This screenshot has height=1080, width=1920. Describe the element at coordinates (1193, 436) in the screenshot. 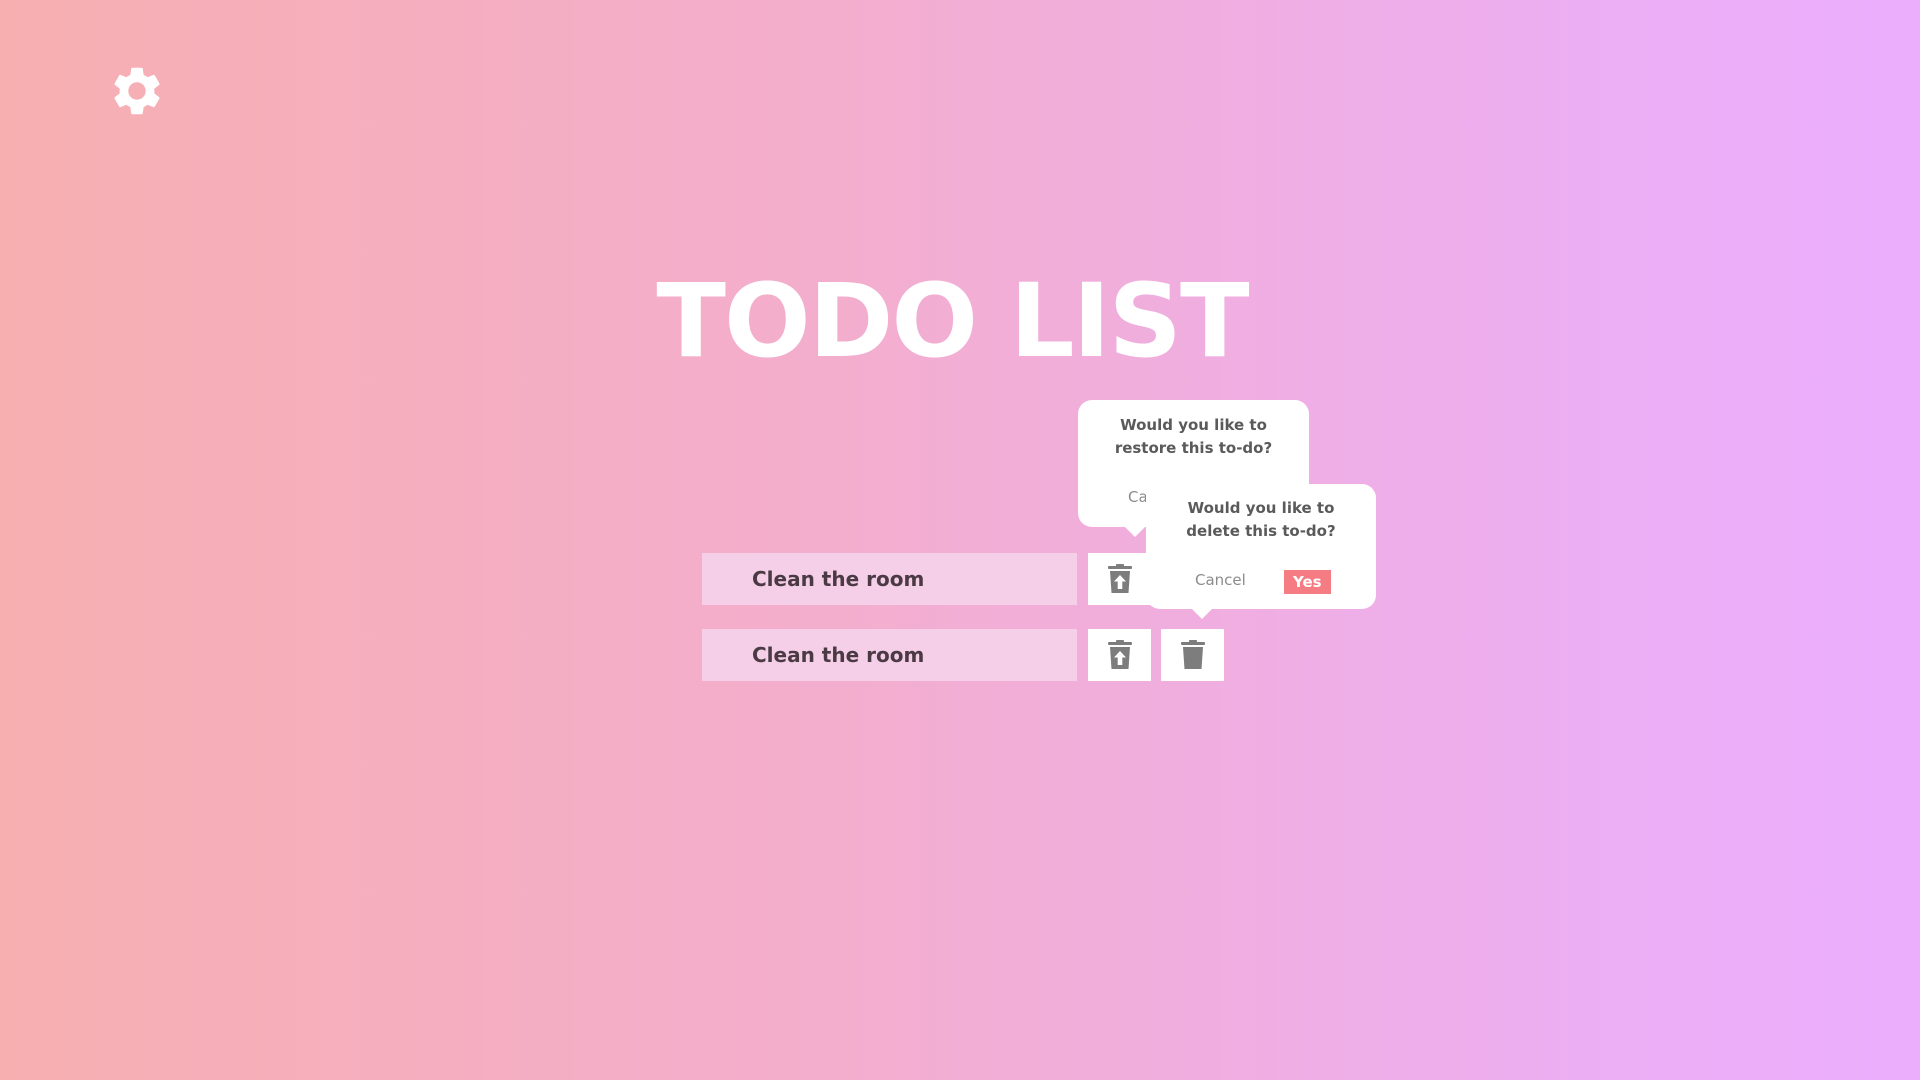

I see `restore-confirm-question: Would you like to restore this to-do?` at that location.